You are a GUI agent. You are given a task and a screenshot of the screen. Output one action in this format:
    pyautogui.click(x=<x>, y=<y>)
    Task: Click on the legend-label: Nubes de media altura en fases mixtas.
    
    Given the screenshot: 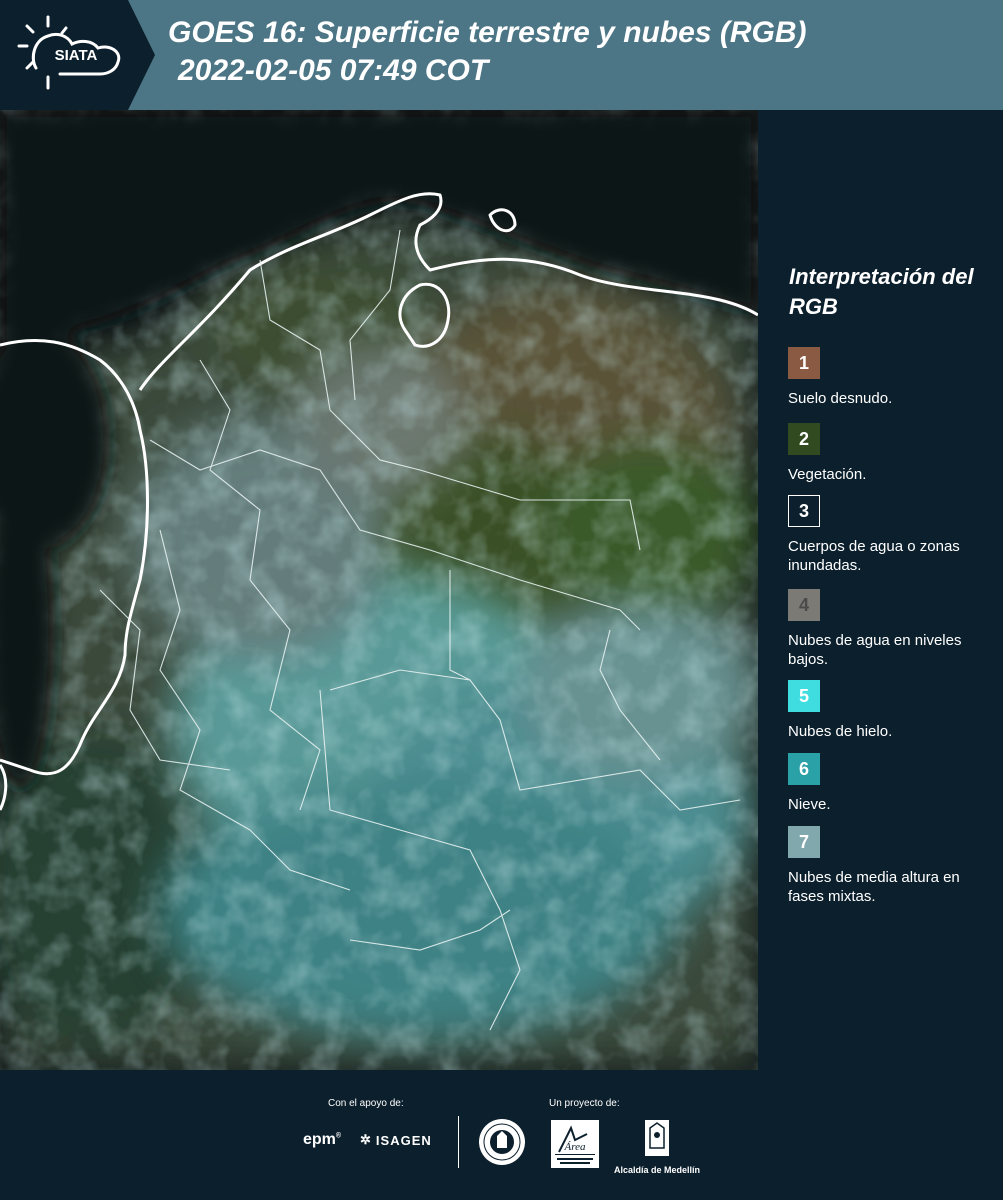 What is the action you would take?
    pyautogui.click(x=874, y=887)
    